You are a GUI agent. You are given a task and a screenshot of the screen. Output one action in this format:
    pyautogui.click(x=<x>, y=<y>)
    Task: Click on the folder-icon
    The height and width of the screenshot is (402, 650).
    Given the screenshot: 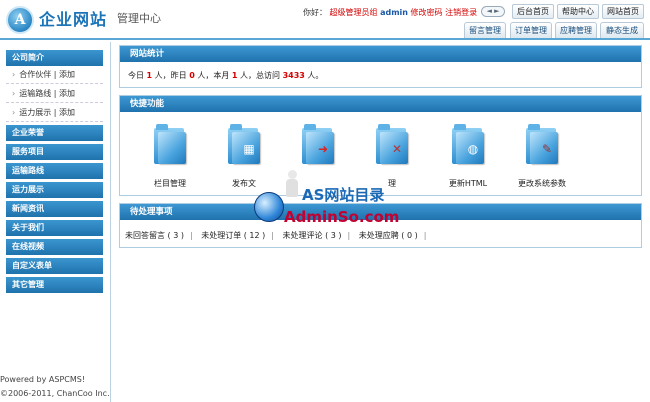 What is the action you would take?
    pyautogui.click(x=171, y=144)
    